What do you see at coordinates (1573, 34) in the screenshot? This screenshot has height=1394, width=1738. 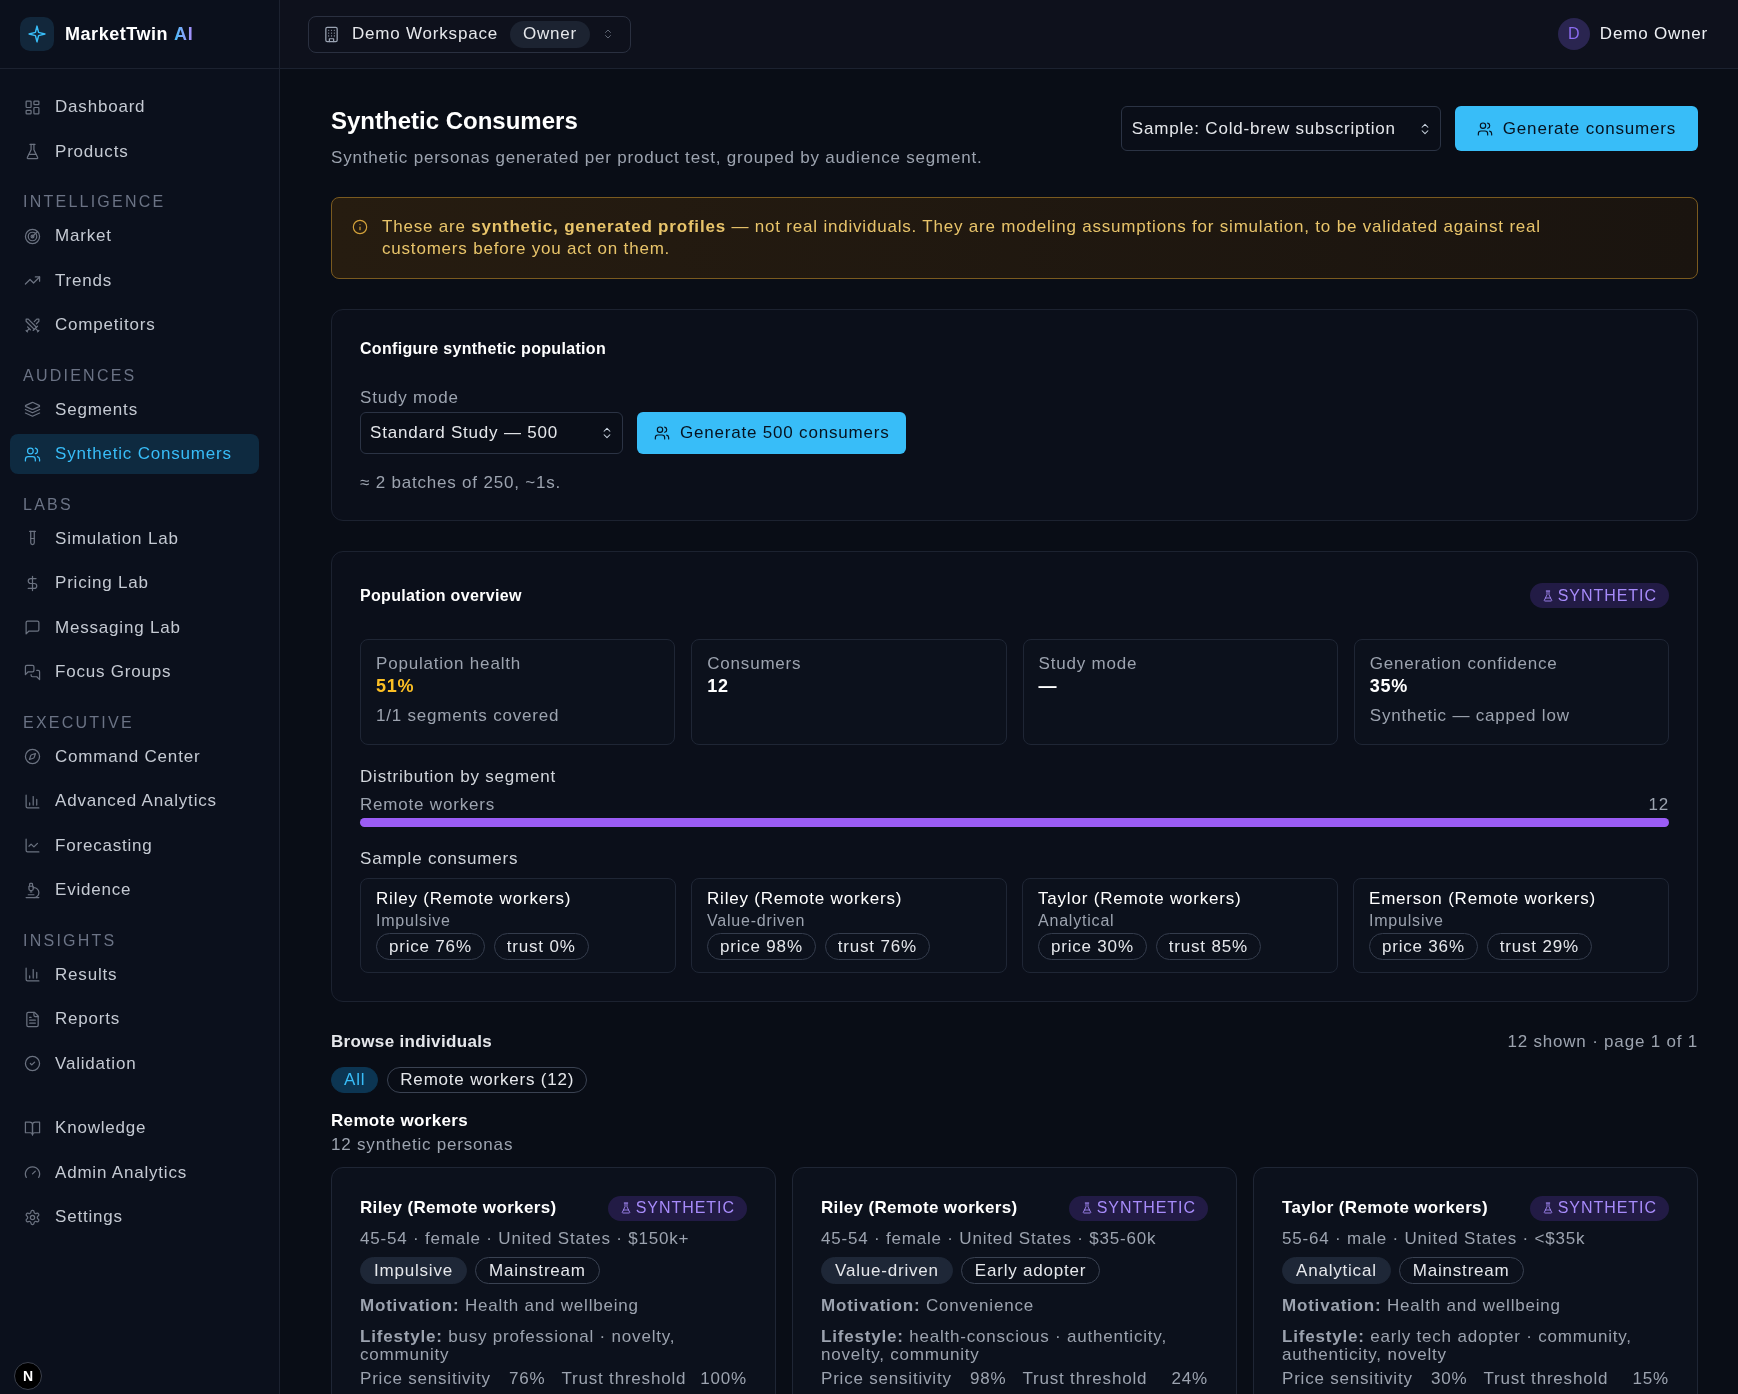 I see `user-avatar: D` at bounding box center [1573, 34].